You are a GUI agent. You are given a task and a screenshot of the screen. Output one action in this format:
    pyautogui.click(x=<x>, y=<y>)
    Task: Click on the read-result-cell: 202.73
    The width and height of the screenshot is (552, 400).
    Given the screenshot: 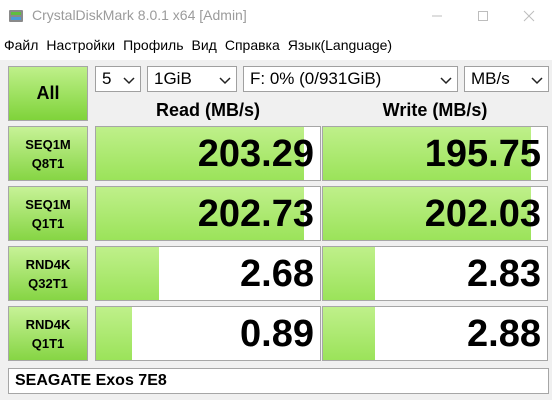 What is the action you would take?
    pyautogui.click(x=208, y=213)
    